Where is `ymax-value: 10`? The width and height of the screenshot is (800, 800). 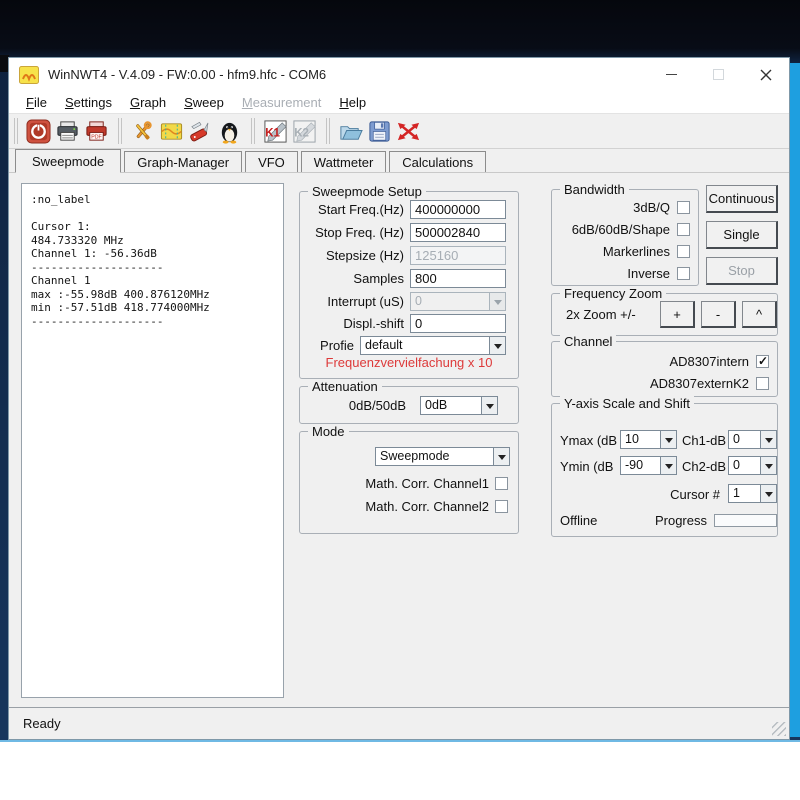
ymax-value: 10 is located at coordinates (632, 439).